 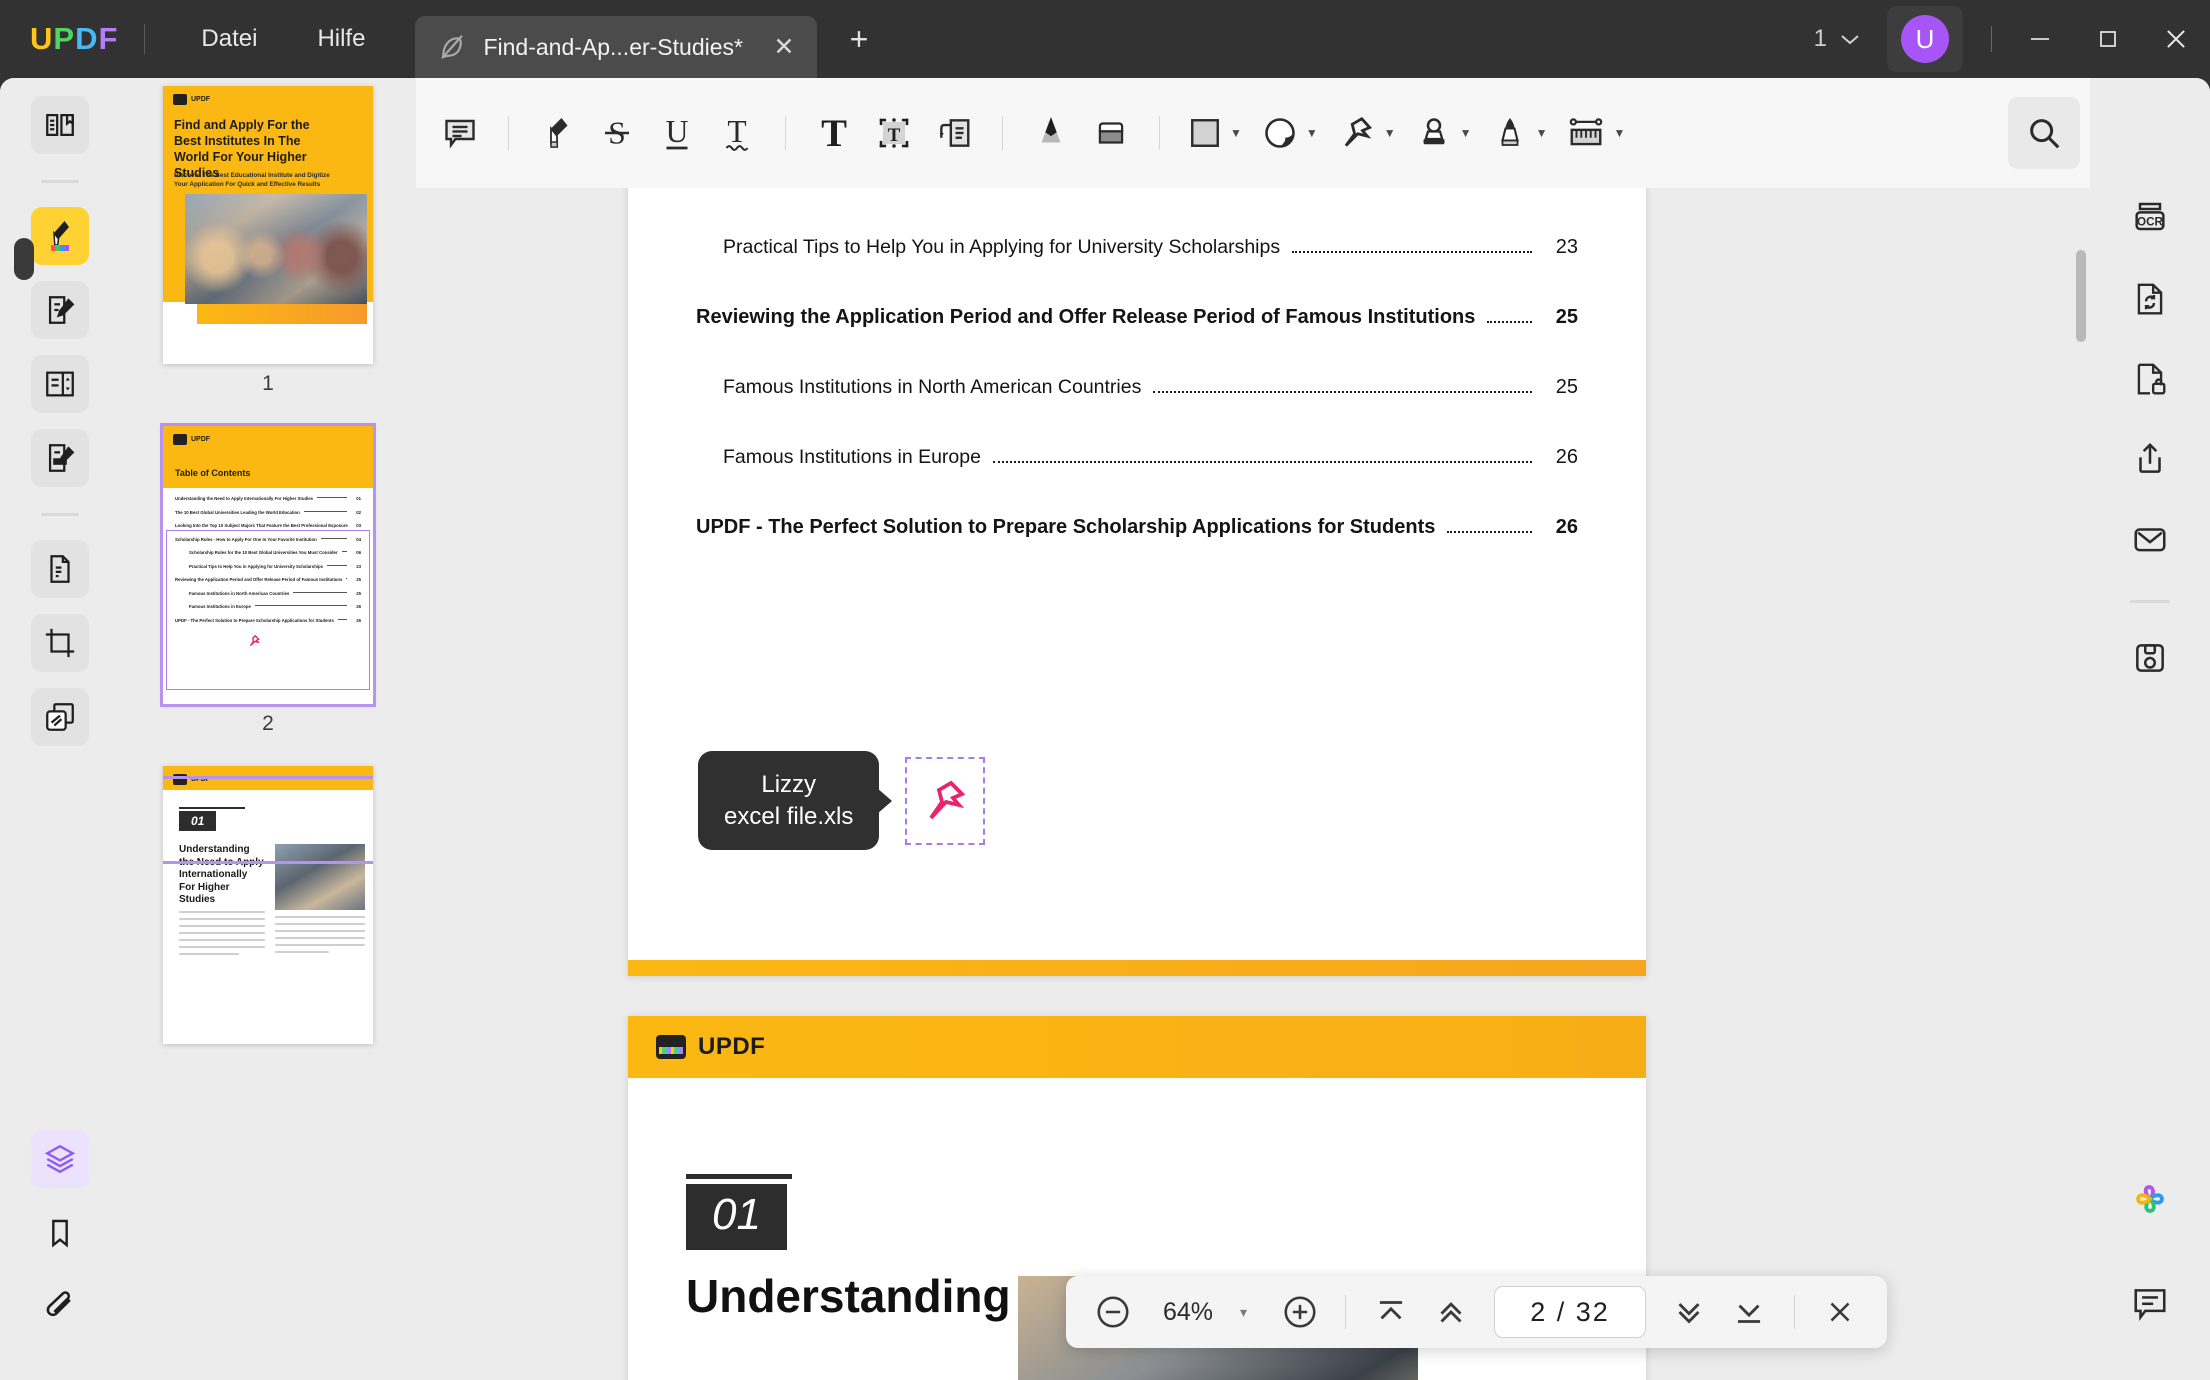 I want to click on thumb2-title: Table of Contents, so click(x=213, y=473).